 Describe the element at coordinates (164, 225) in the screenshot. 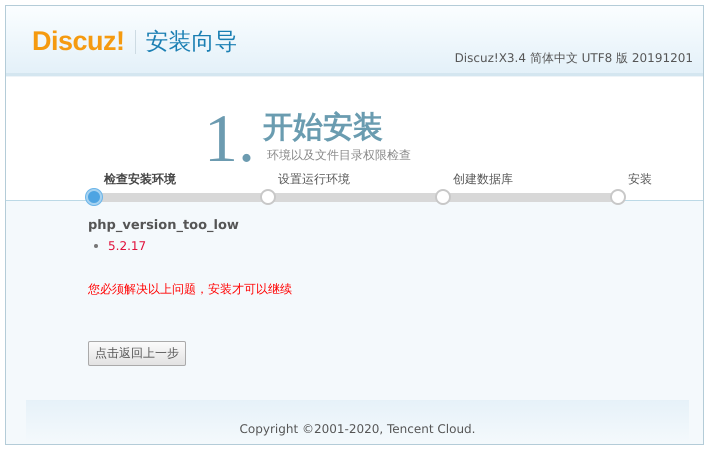

I see `error-title: php_version_too_low` at that location.